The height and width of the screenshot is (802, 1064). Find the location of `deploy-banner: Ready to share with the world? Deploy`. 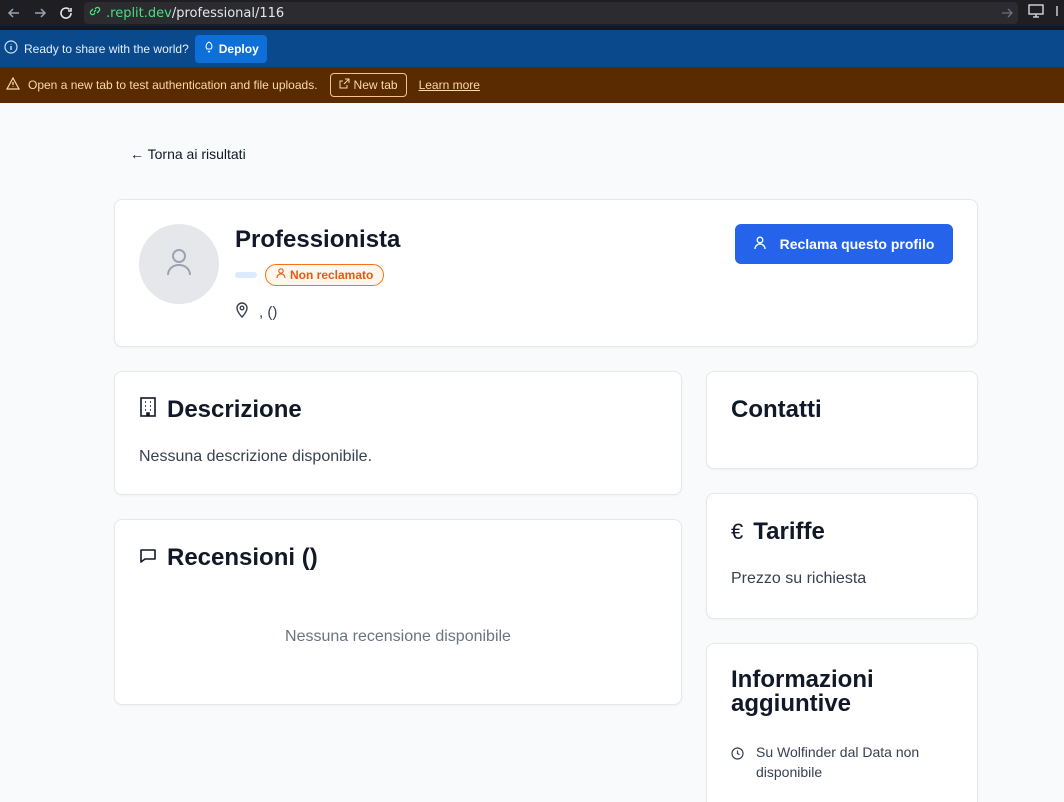

deploy-banner: Ready to share with the world? Deploy is located at coordinates (532, 46).